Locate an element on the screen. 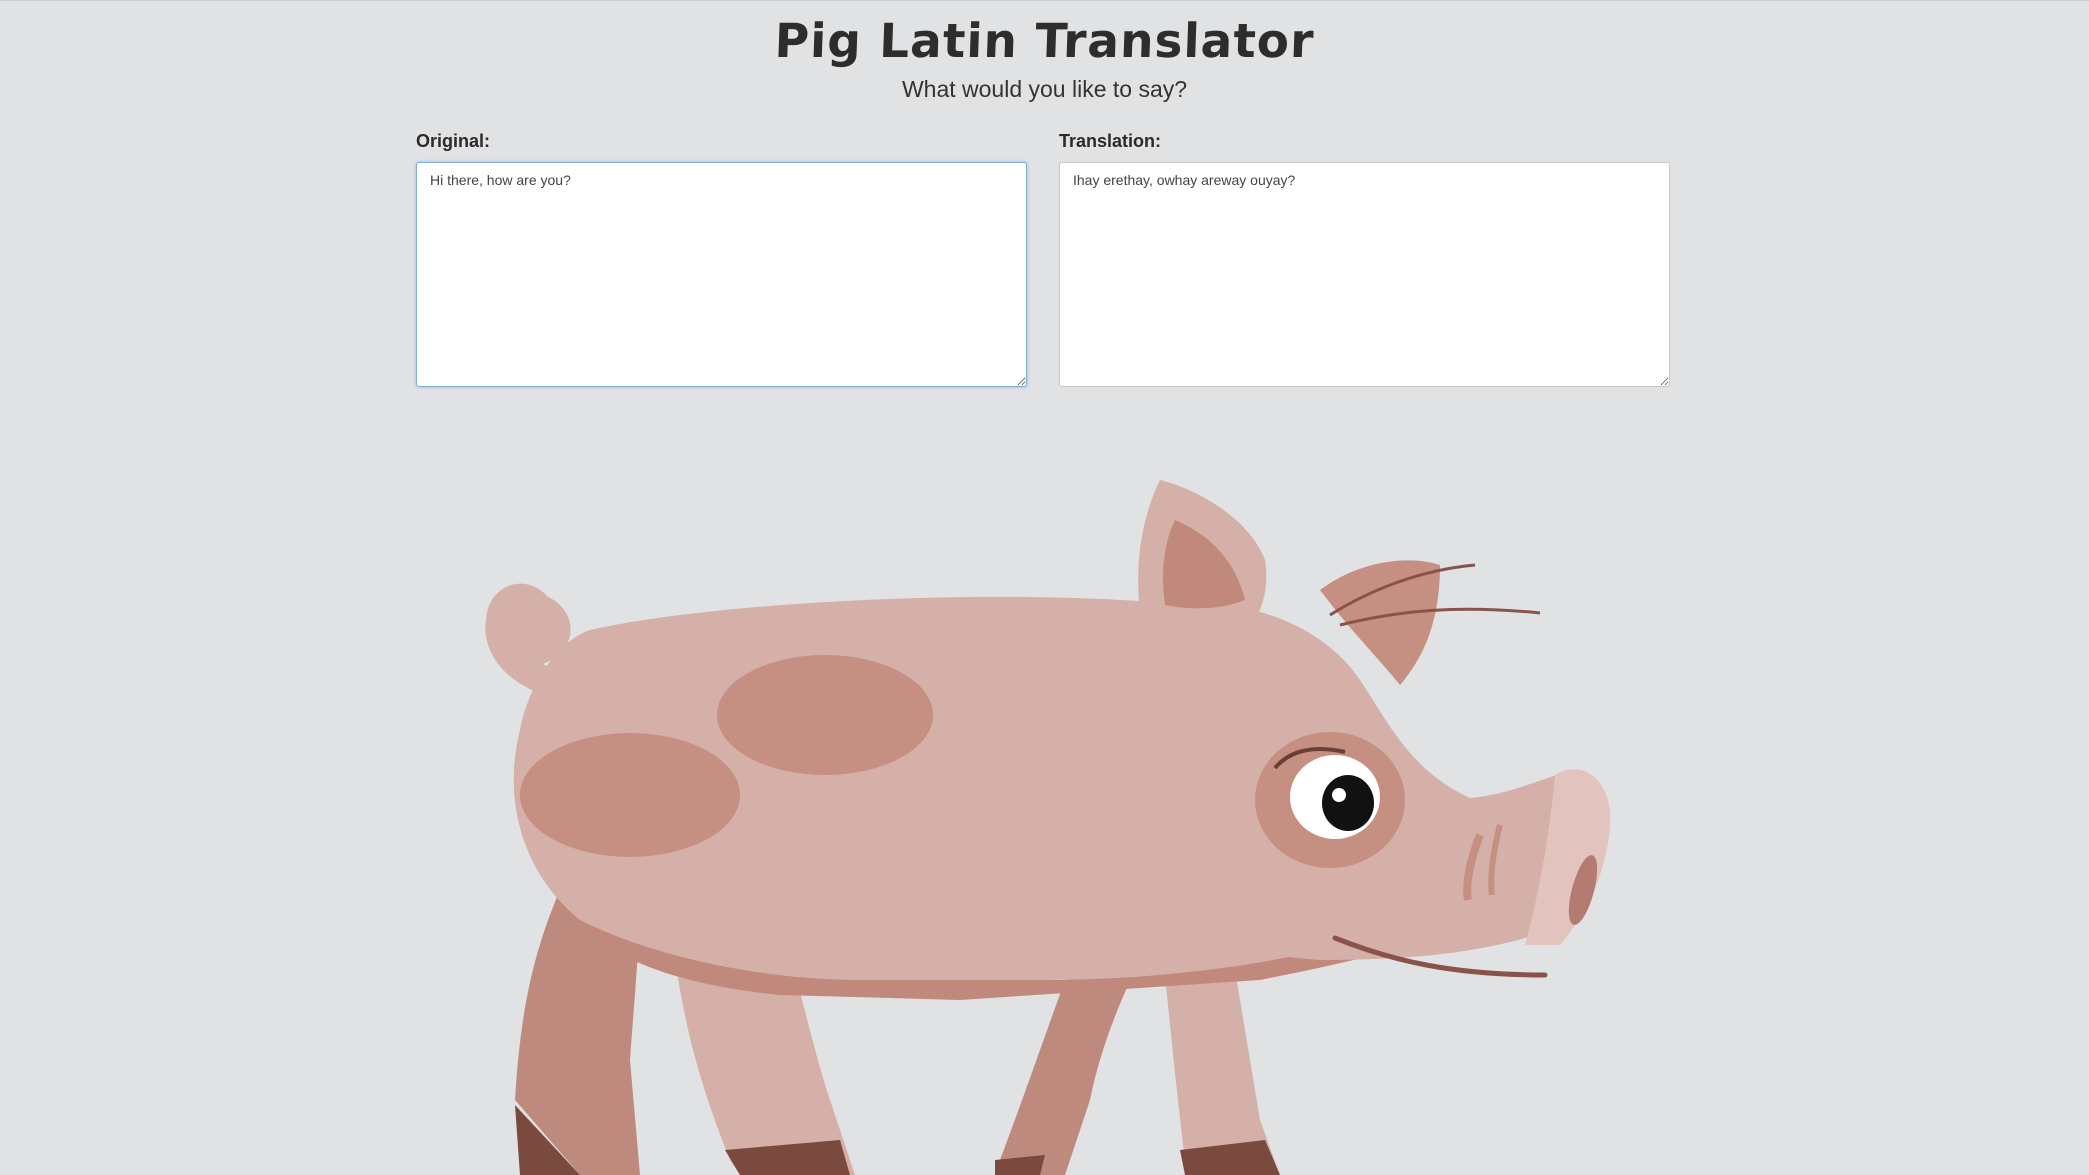  original-textarea: Hi there, how are you? is located at coordinates (721, 274).